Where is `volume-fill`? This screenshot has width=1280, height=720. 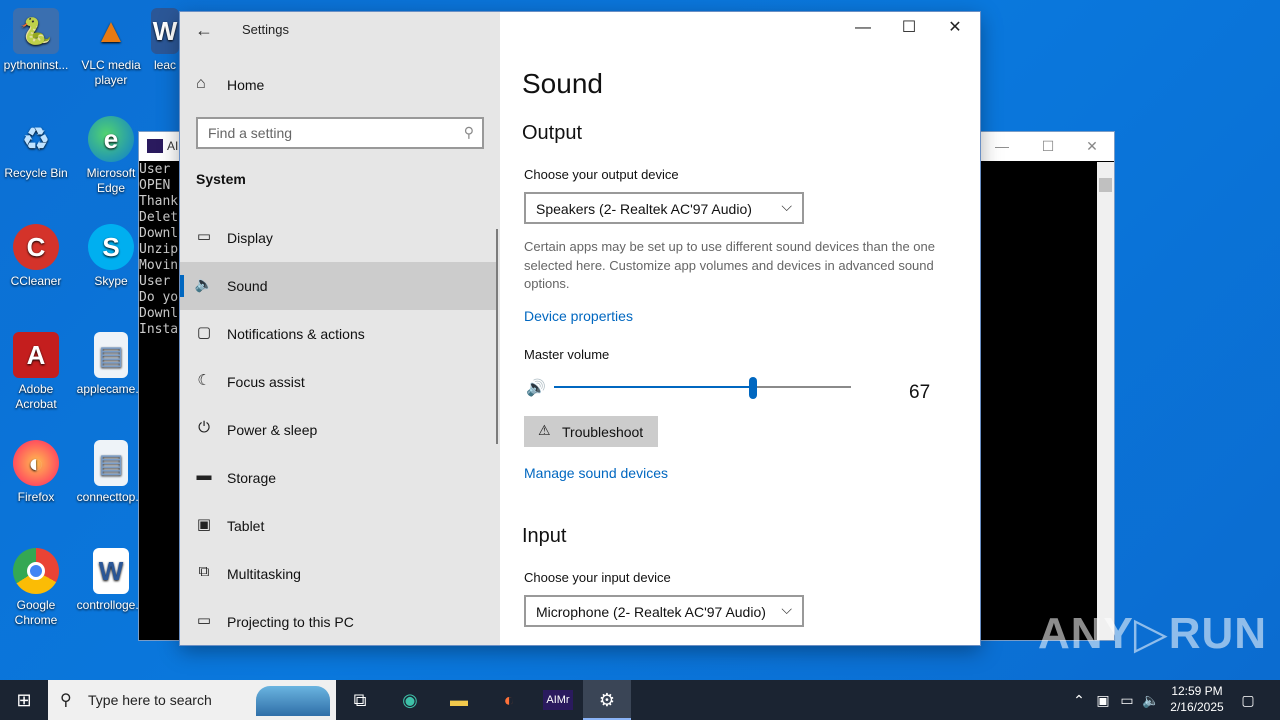
volume-fill is located at coordinates (653, 387).